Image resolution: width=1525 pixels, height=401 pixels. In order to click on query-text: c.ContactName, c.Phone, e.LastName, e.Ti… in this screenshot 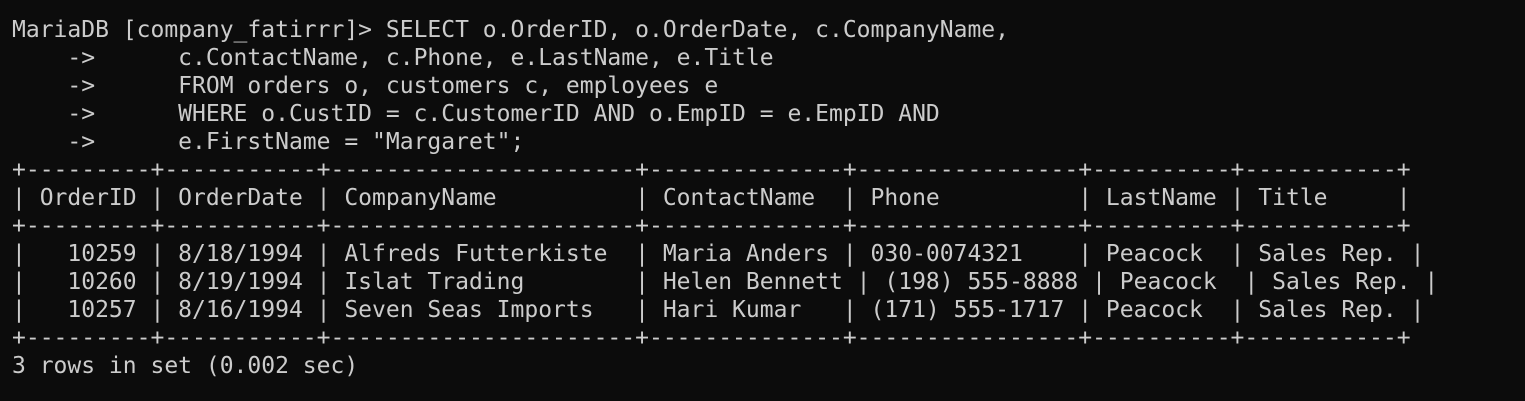, I will do `click(476, 58)`.